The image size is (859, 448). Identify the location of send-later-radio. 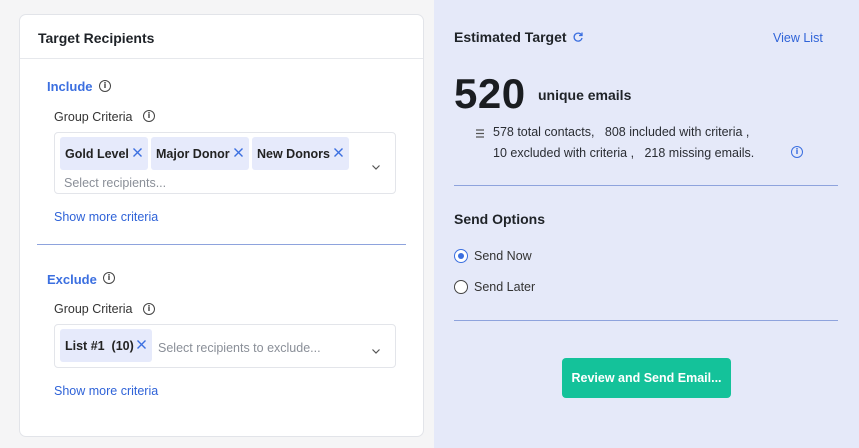
(461, 287).